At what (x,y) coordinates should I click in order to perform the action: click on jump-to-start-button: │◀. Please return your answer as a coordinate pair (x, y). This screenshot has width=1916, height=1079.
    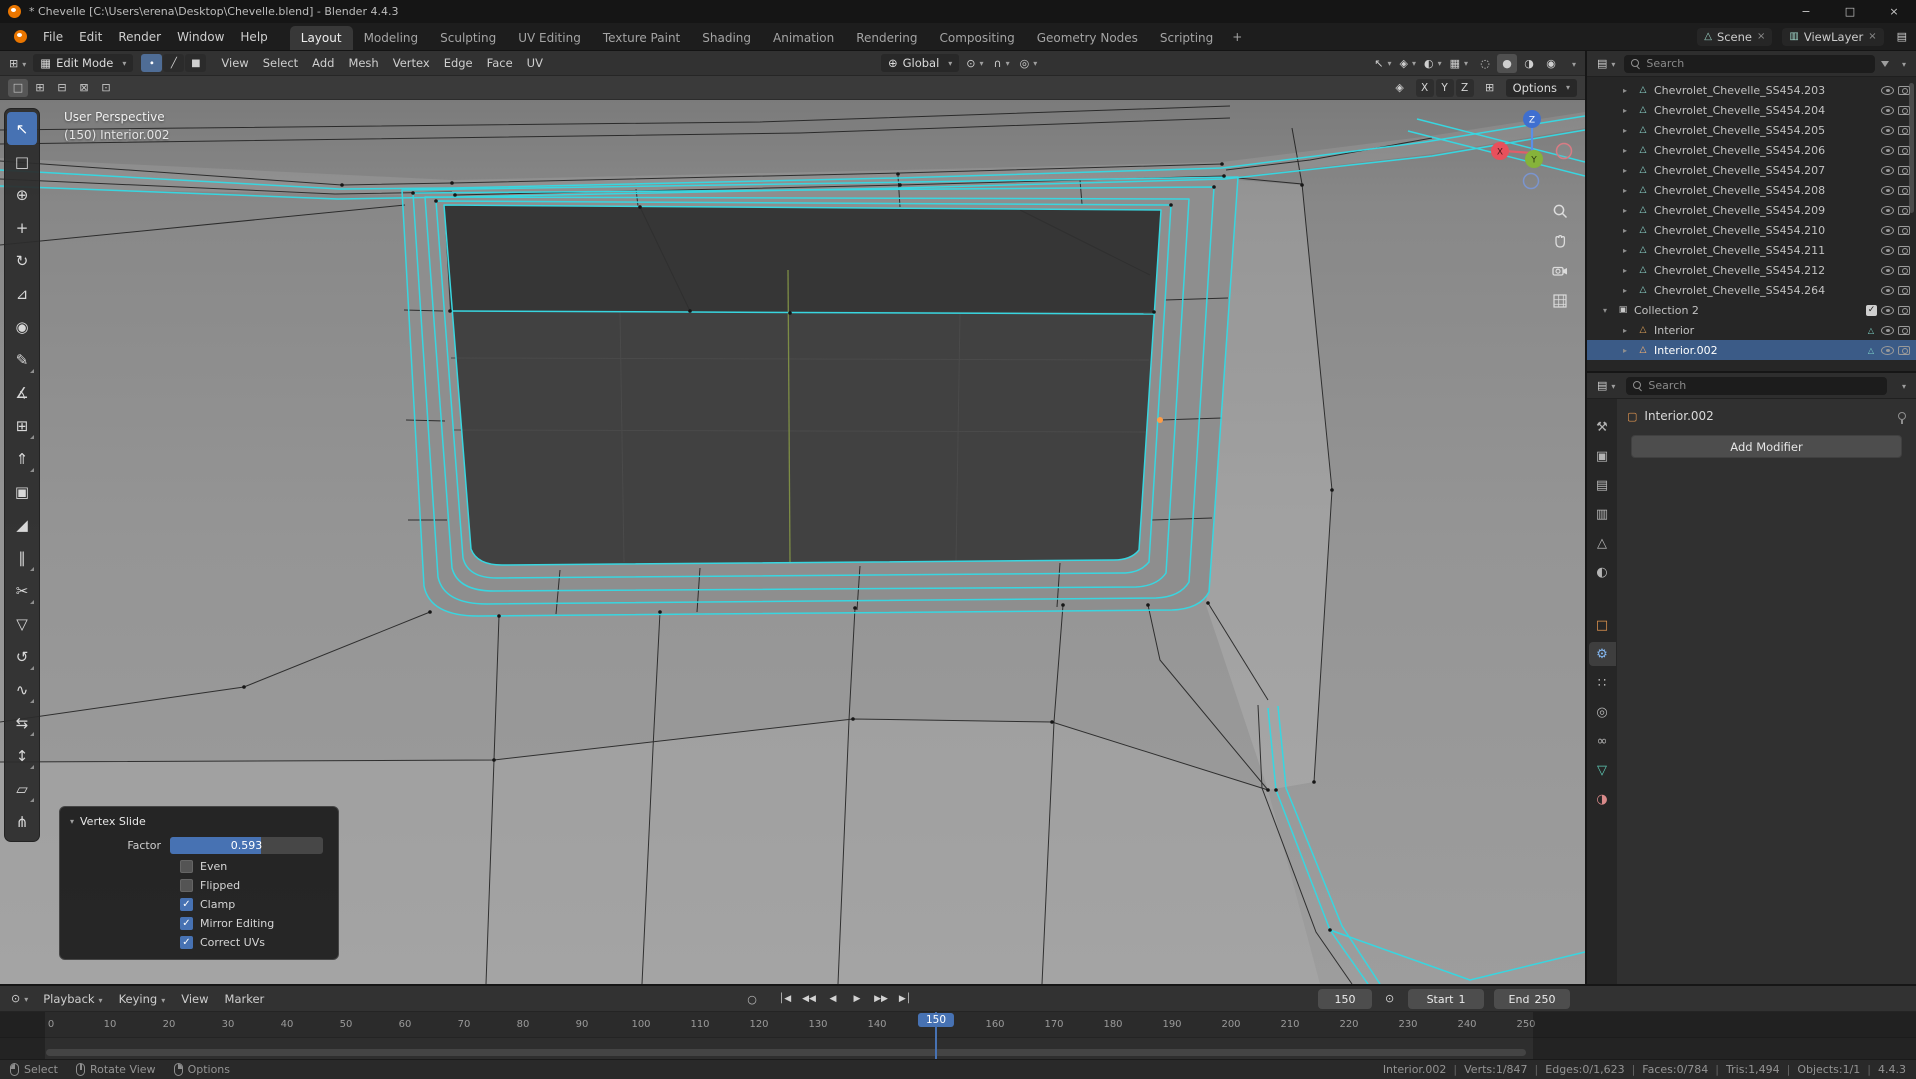
    Looking at the image, I should click on (785, 999).